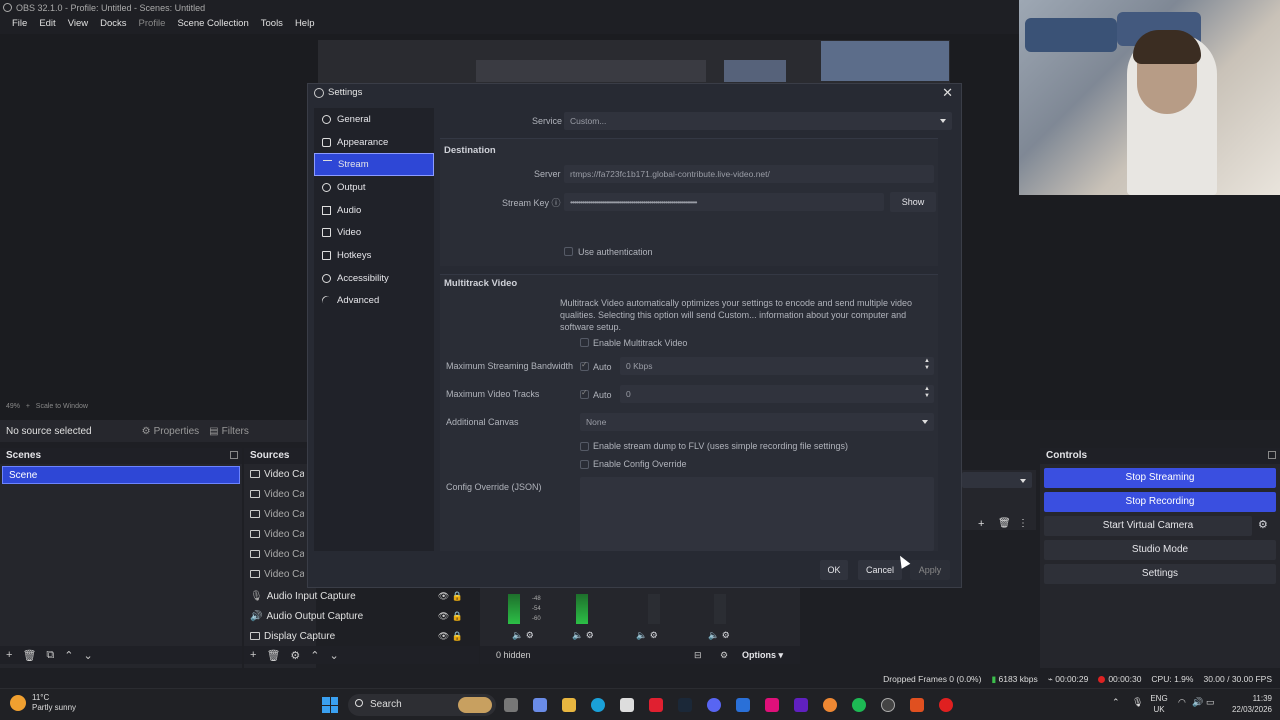 The width and height of the screenshot is (1280, 720). I want to click on close-icon: ✕, so click(947, 93).